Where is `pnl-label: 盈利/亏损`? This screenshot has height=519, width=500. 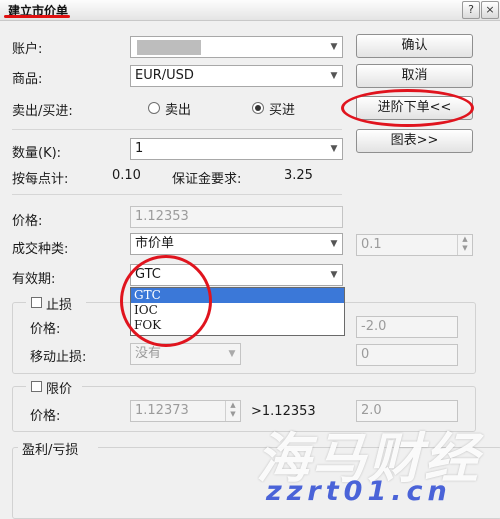 pnl-label: 盈利/亏损 is located at coordinates (50, 450).